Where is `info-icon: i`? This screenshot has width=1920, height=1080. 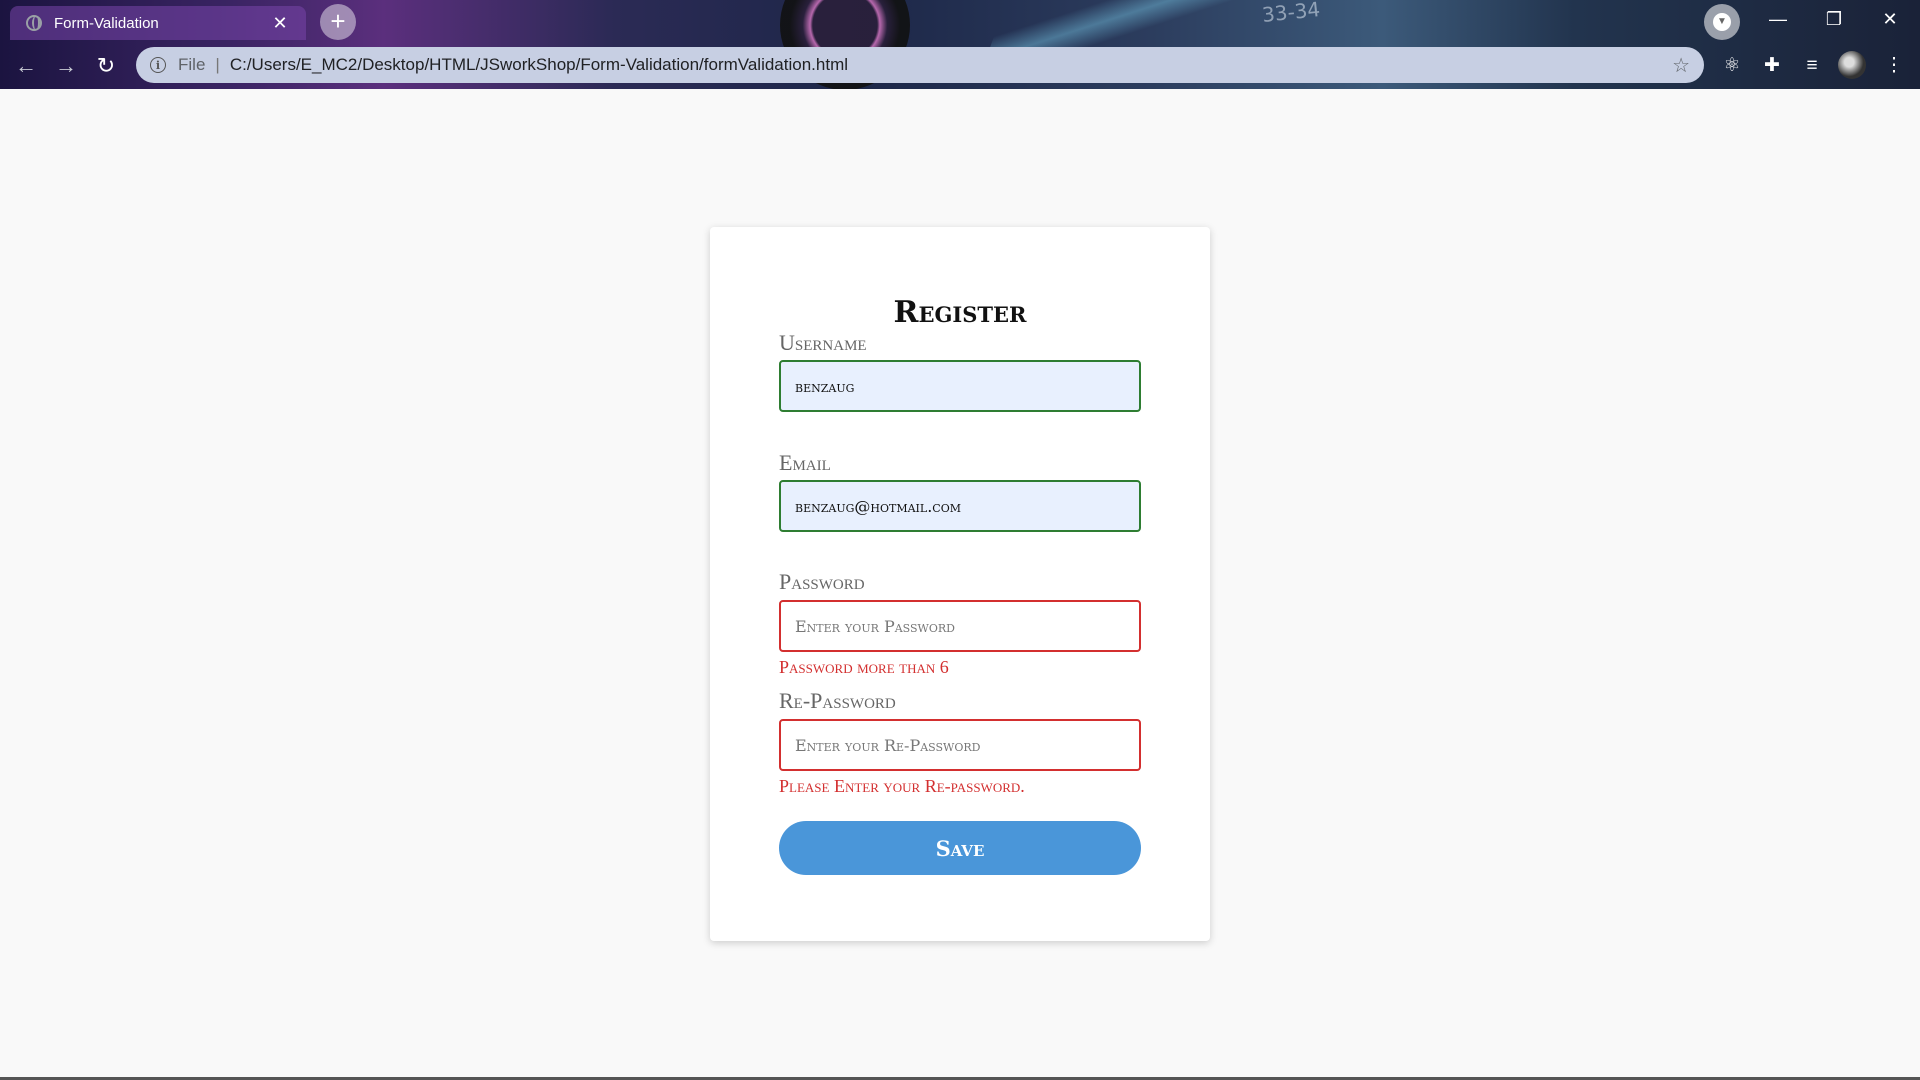
info-icon: i is located at coordinates (158, 65).